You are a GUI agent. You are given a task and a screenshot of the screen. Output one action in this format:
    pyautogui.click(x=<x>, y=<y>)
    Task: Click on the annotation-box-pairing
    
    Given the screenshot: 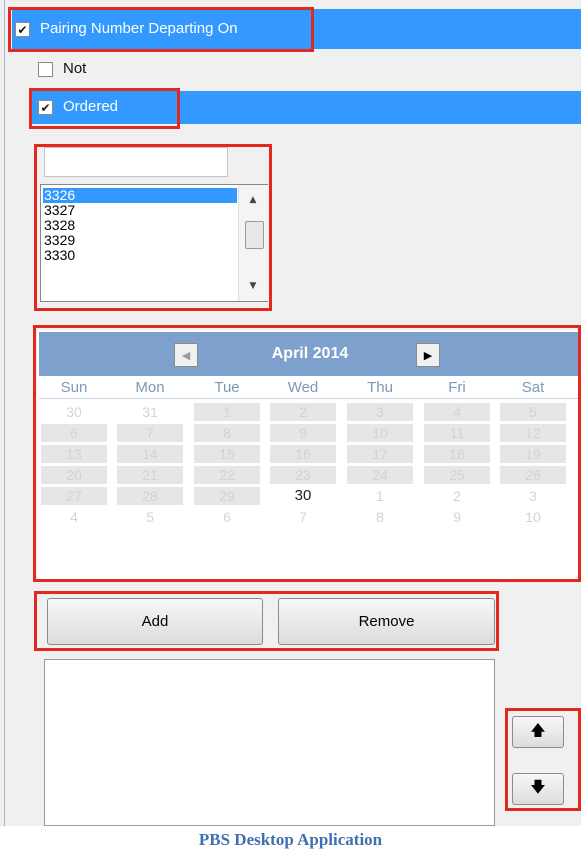 What is the action you would take?
    pyautogui.click(x=161, y=29)
    